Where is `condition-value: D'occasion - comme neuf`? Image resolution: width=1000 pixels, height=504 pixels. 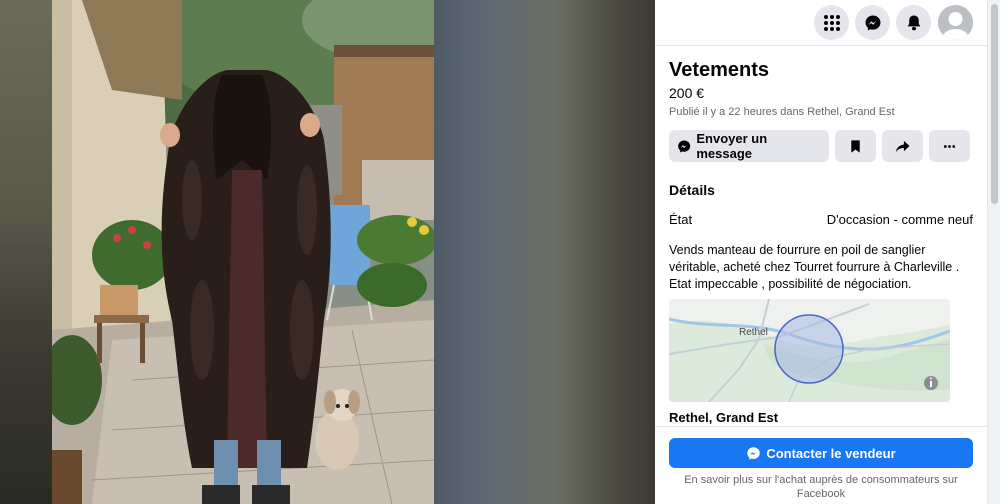
condition-value: D'occasion - comme neuf is located at coordinates (899, 219).